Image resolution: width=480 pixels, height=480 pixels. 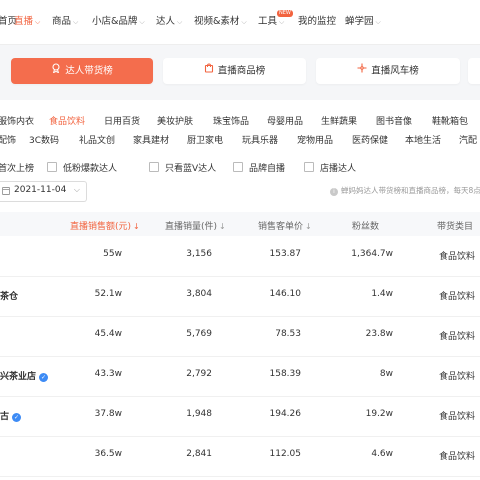 What do you see at coordinates (220, 22) in the screenshot?
I see `nav-item-video-material: 视频&素材 ⌵` at bounding box center [220, 22].